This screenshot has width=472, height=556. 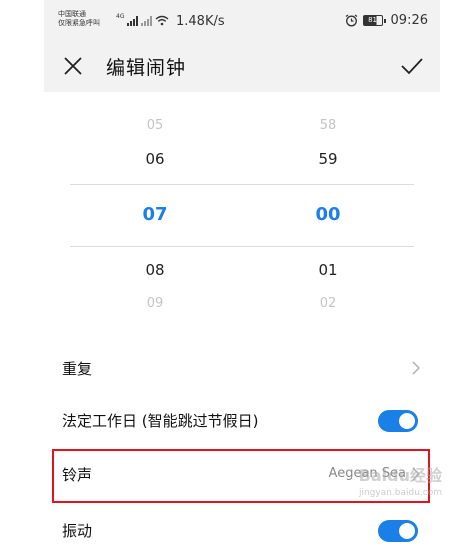 What do you see at coordinates (155, 159) in the screenshot?
I see `hour-option: 06` at bounding box center [155, 159].